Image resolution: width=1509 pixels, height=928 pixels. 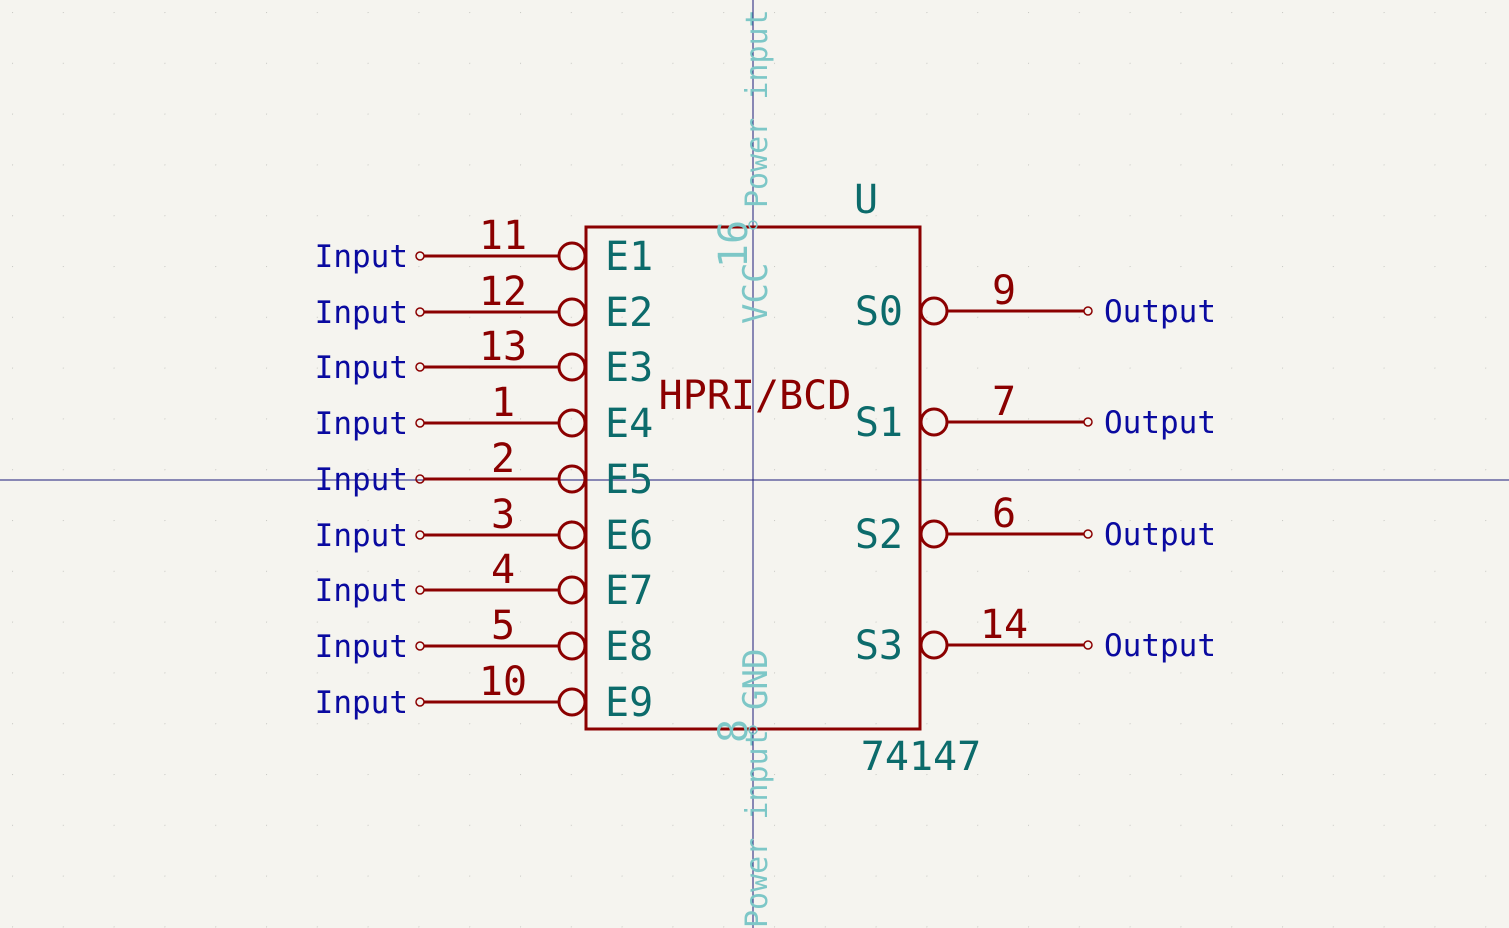 What do you see at coordinates (503, 347) in the screenshot?
I see `pin-number: 13` at bounding box center [503, 347].